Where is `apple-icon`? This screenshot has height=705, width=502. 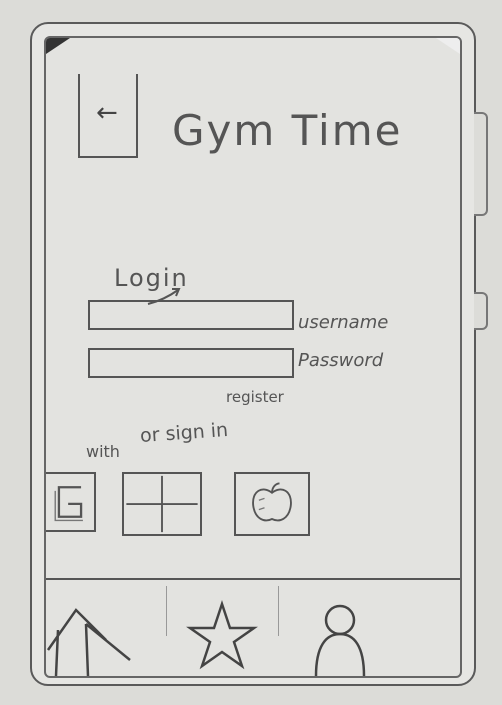
apple-icon is located at coordinates (272, 502).